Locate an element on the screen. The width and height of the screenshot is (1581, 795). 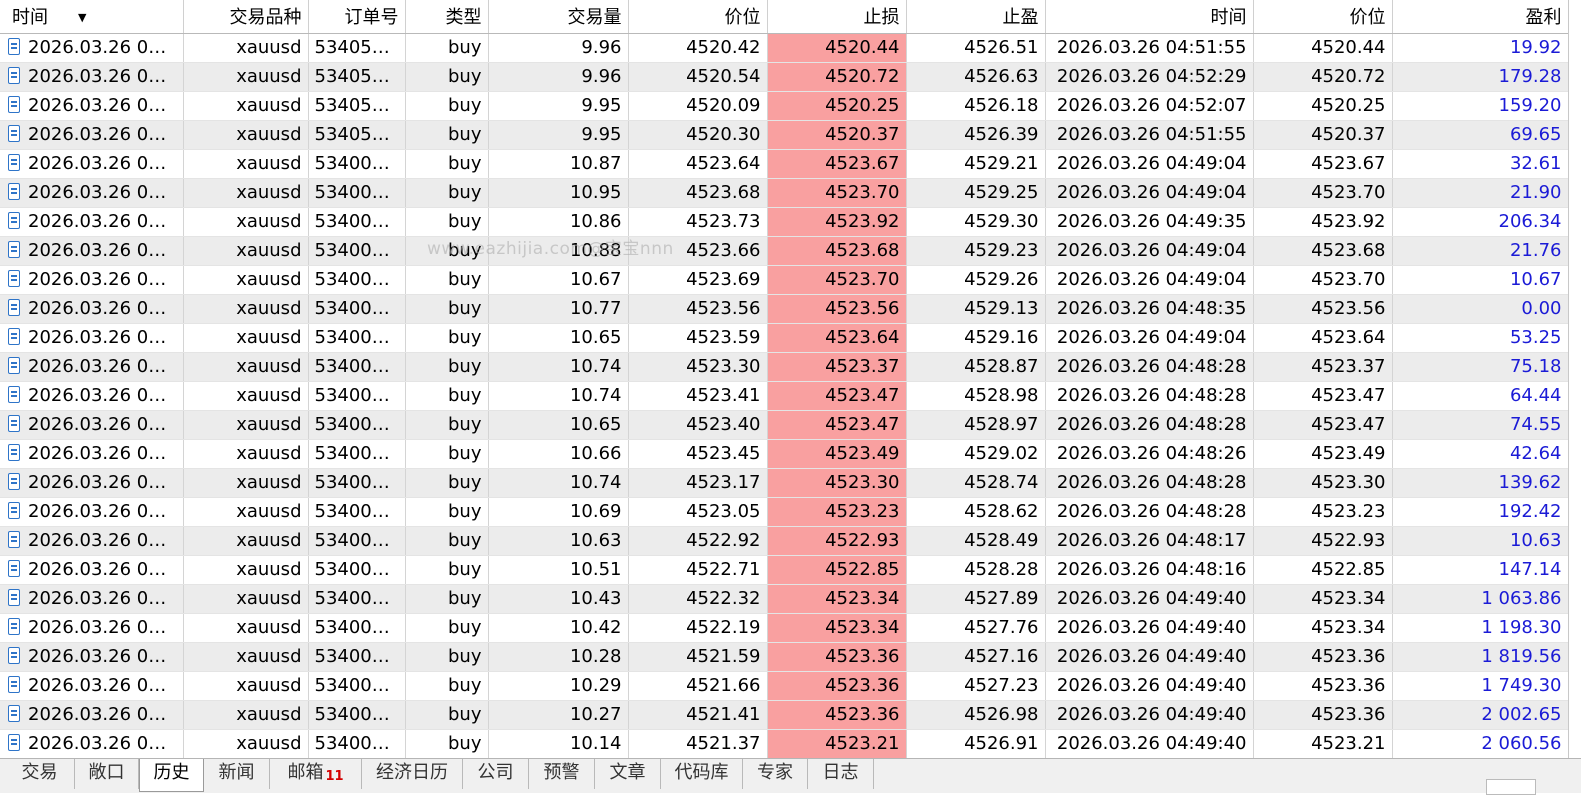
col-header-profit: 盈利 is located at coordinates (1480, 17).